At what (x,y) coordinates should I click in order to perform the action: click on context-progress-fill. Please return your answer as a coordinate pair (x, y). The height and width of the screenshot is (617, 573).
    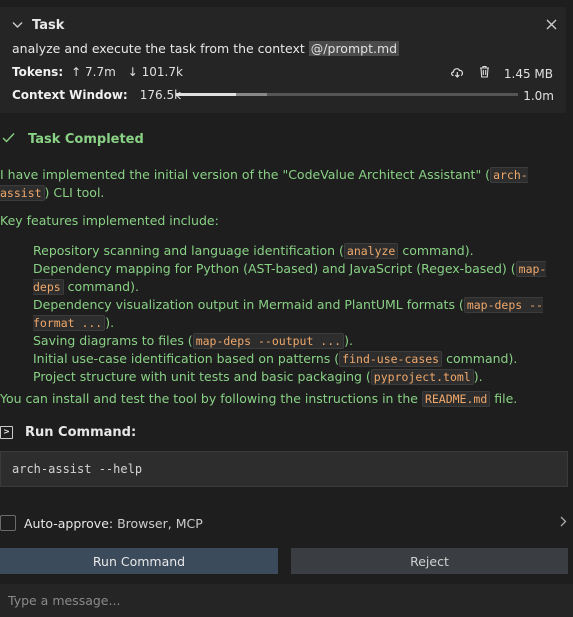
    Looking at the image, I should click on (206, 94).